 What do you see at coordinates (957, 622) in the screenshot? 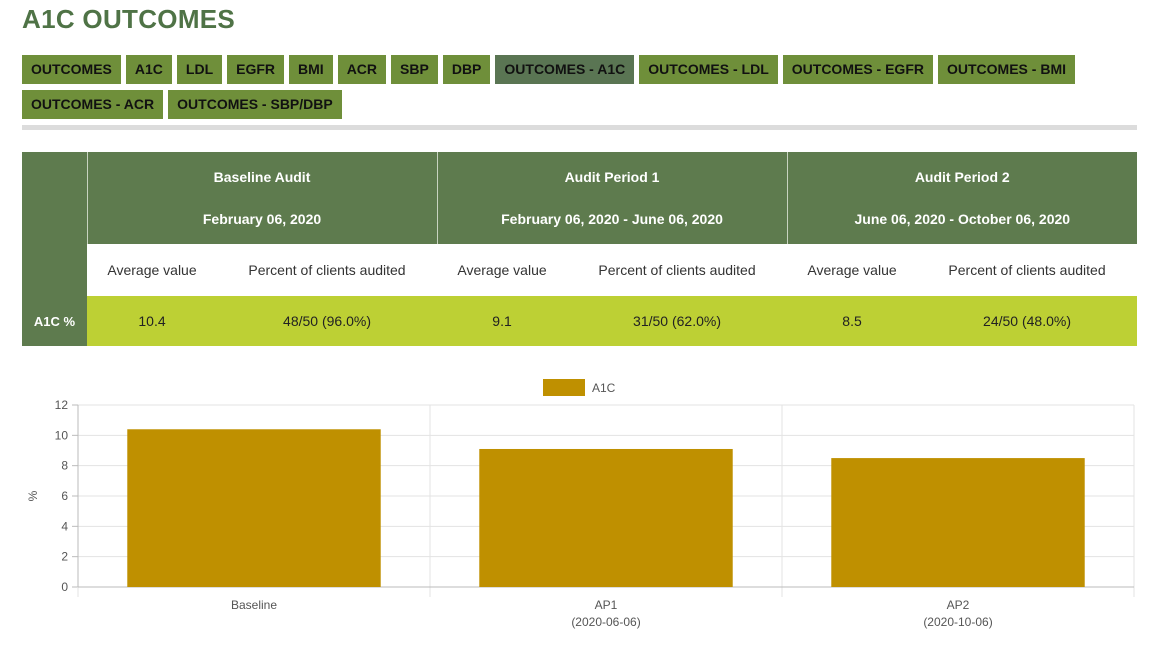
I see `x-tick-sublabel: (2020-10-06)` at bounding box center [957, 622].